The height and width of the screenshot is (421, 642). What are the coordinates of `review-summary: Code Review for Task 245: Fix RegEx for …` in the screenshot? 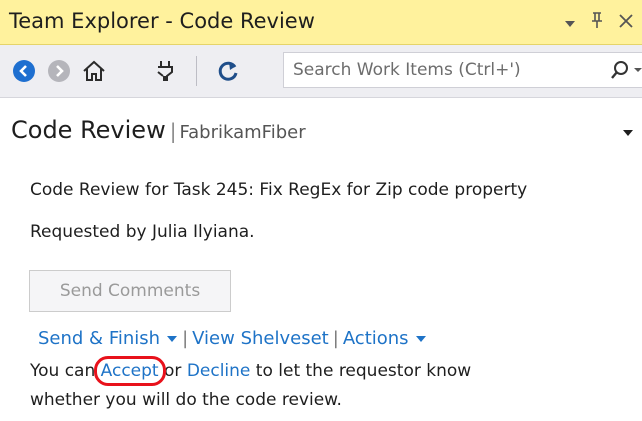 It's located at (279, 190).